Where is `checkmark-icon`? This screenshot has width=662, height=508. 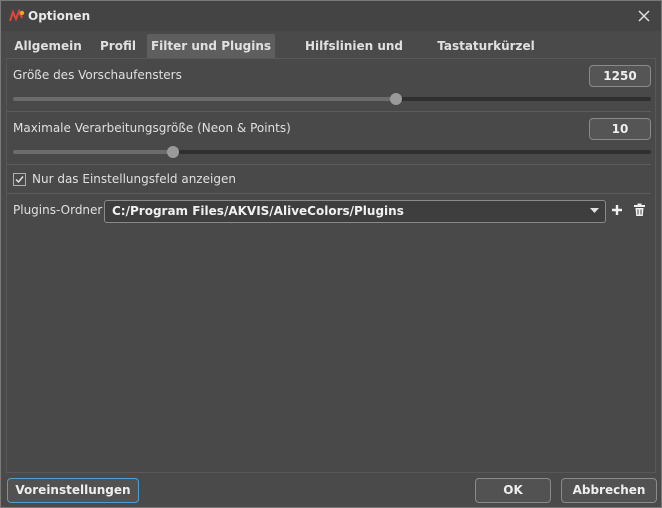
checkmark-icon is located at coordinates (19, 180).